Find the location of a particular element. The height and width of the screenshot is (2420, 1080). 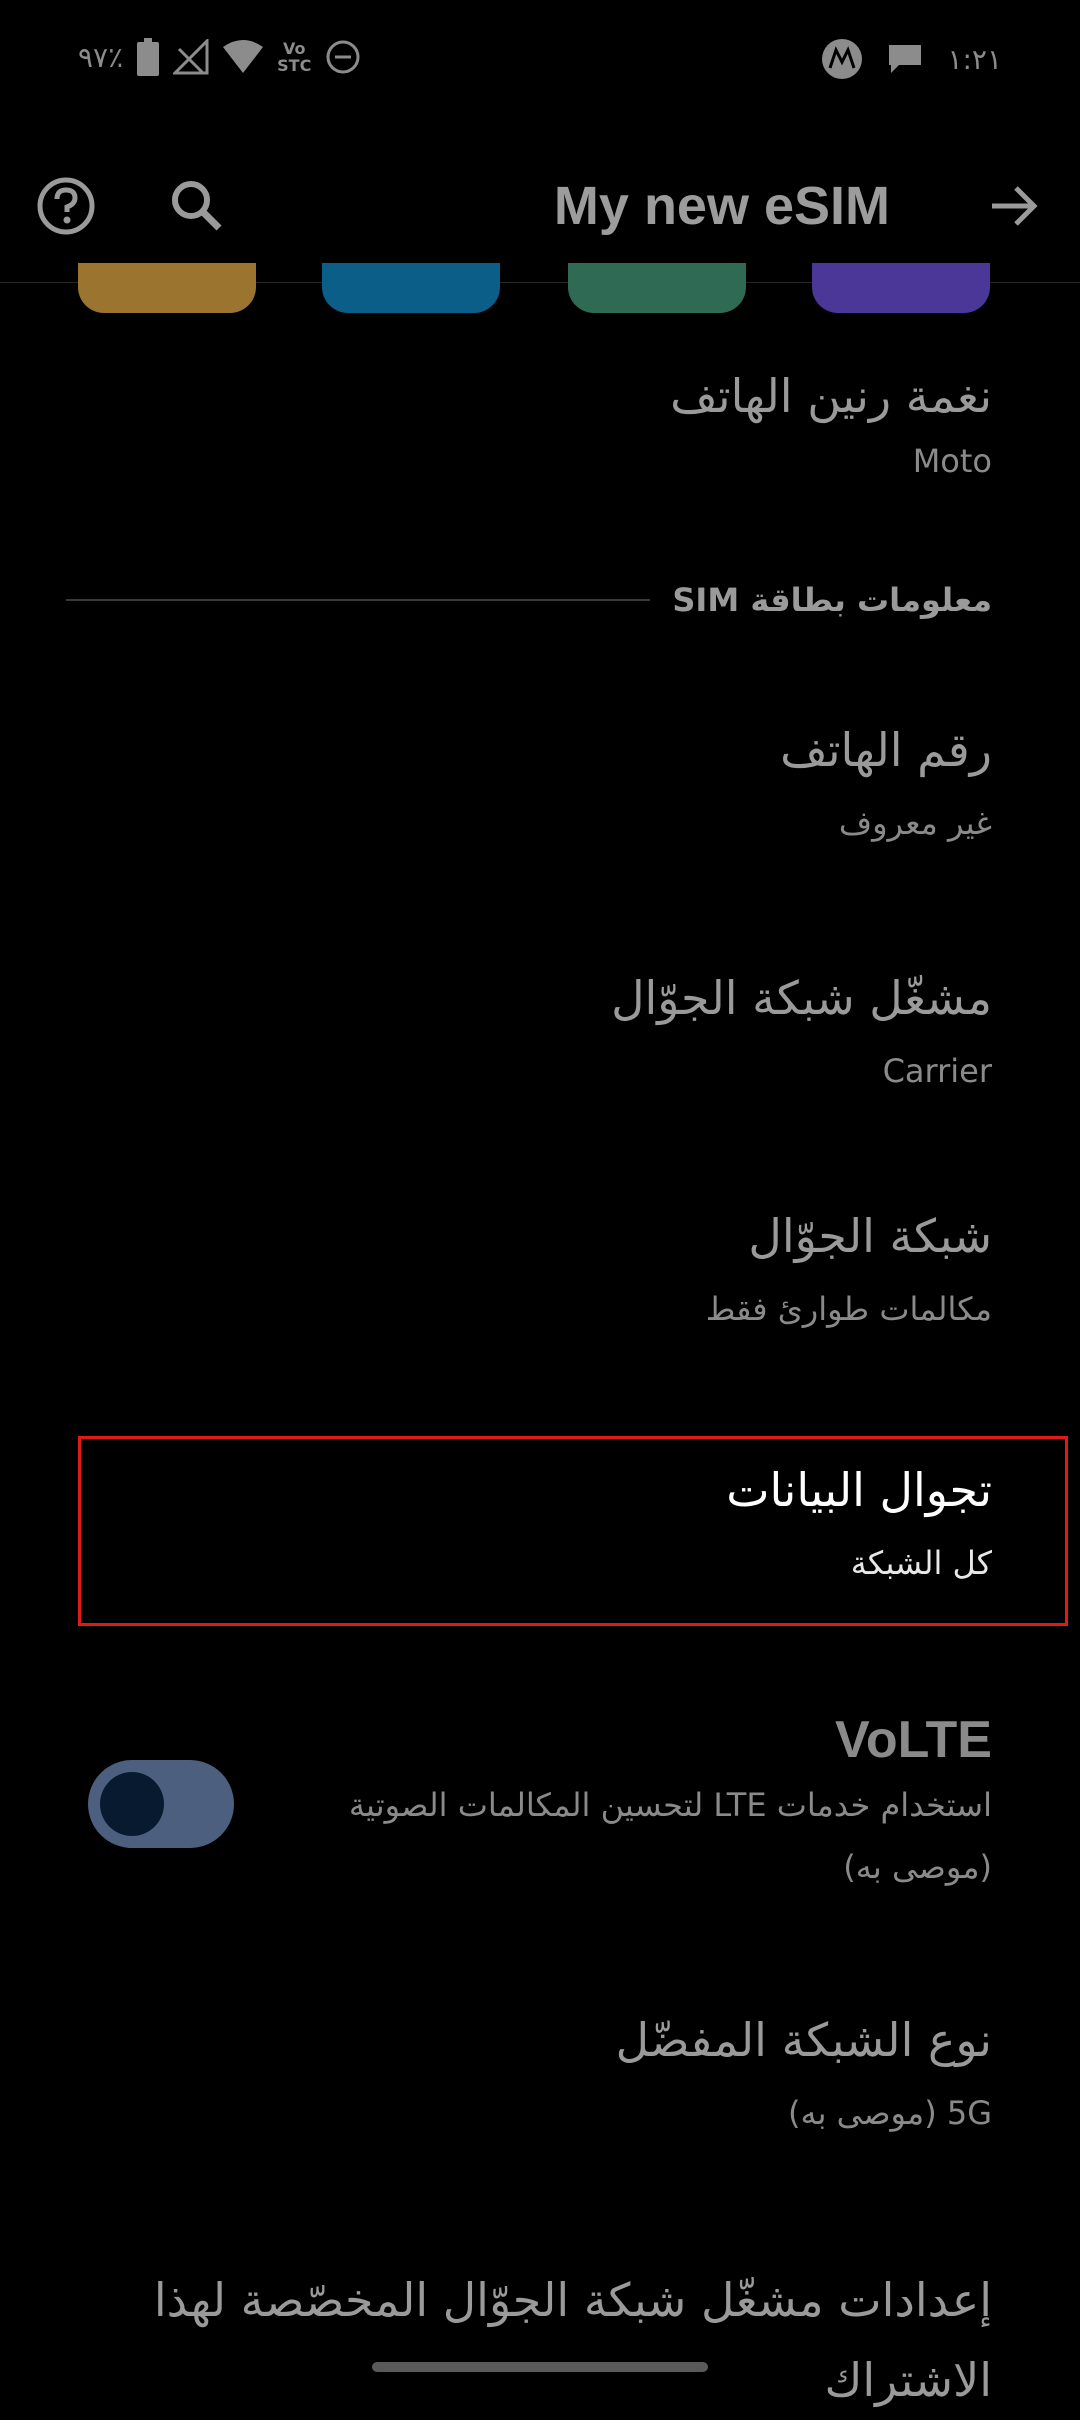

volte-toggle is located at coordinates (161, 1804).